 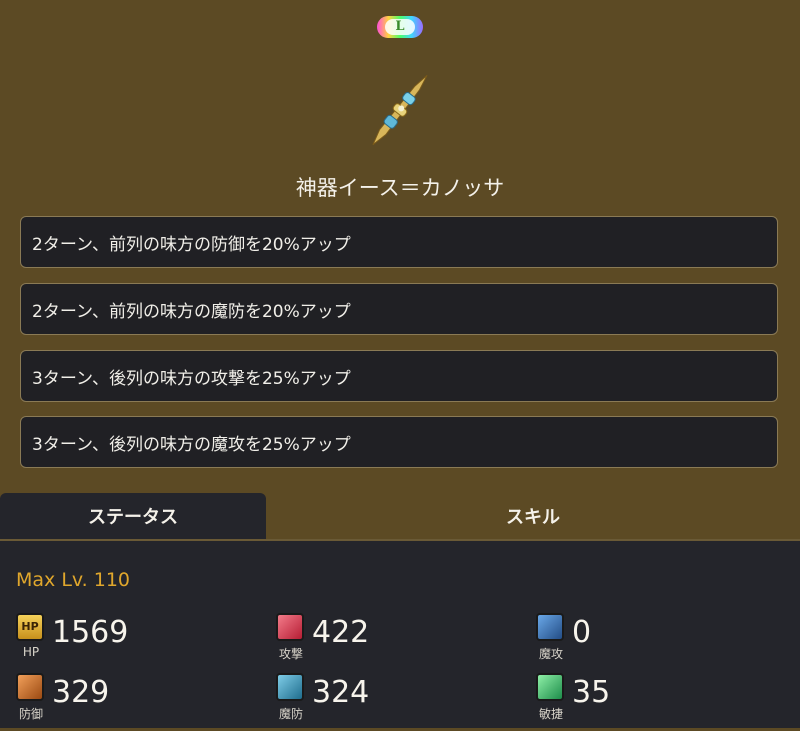 What do you see at coordinates (290, 714) in the screenshot?
I see `stat-label: 魔防` at bounding box center [290, 714].